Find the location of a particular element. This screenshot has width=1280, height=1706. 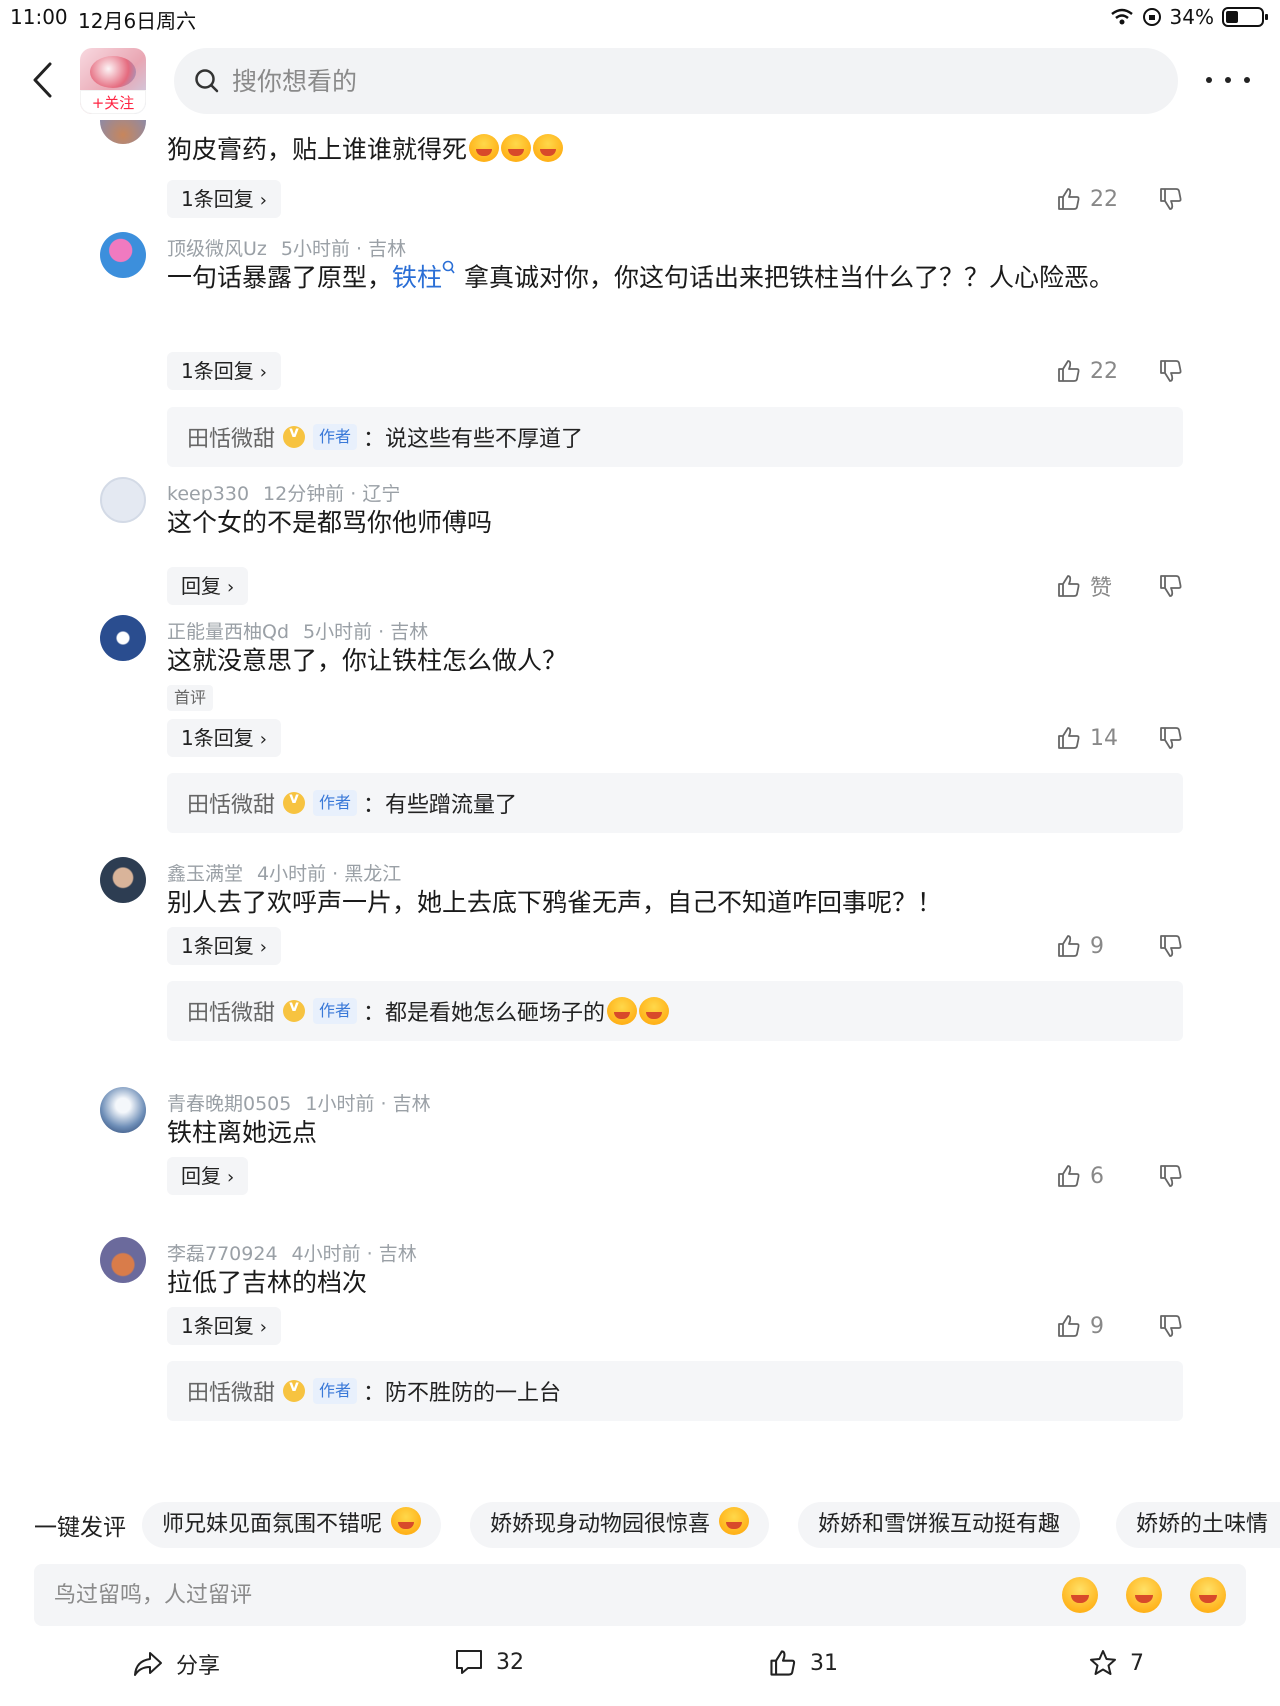

like-count: 赞 is located at coordinates (1101, 588).